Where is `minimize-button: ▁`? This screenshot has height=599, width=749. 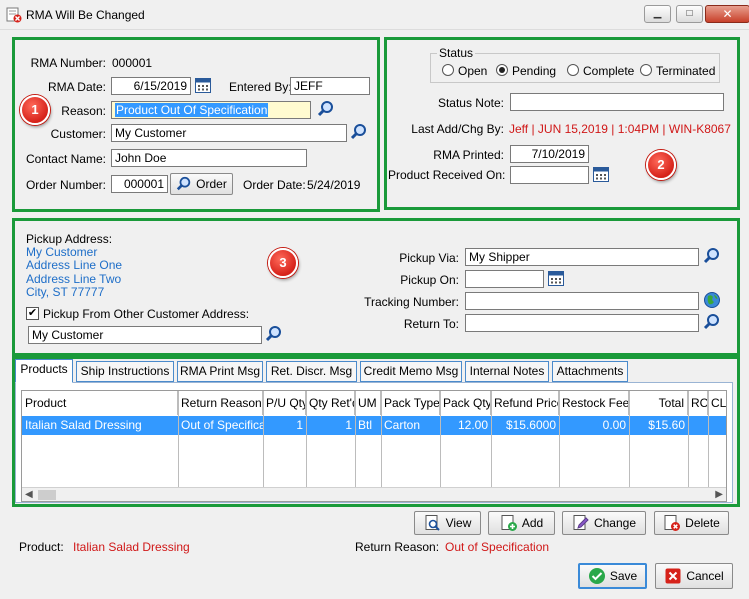
minimize-button: ▁ is located at coordinates (657, 14).